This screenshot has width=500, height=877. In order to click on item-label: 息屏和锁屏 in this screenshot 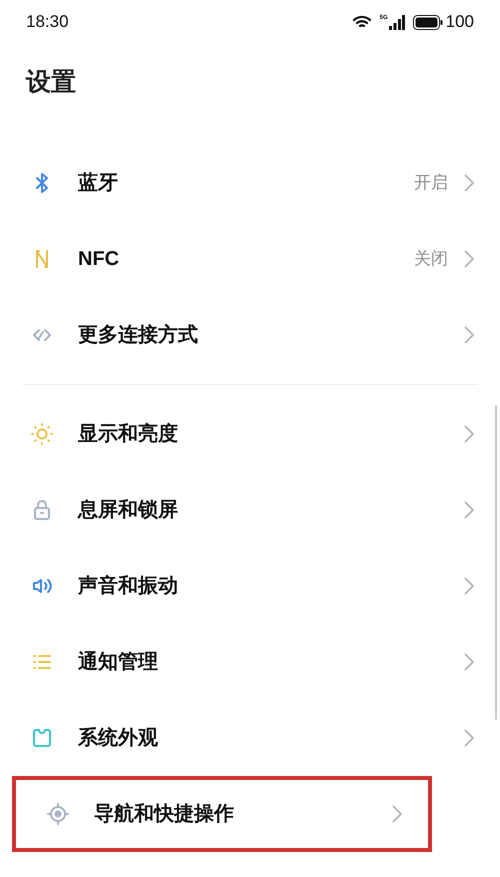, I will do `click(128, 510)`.